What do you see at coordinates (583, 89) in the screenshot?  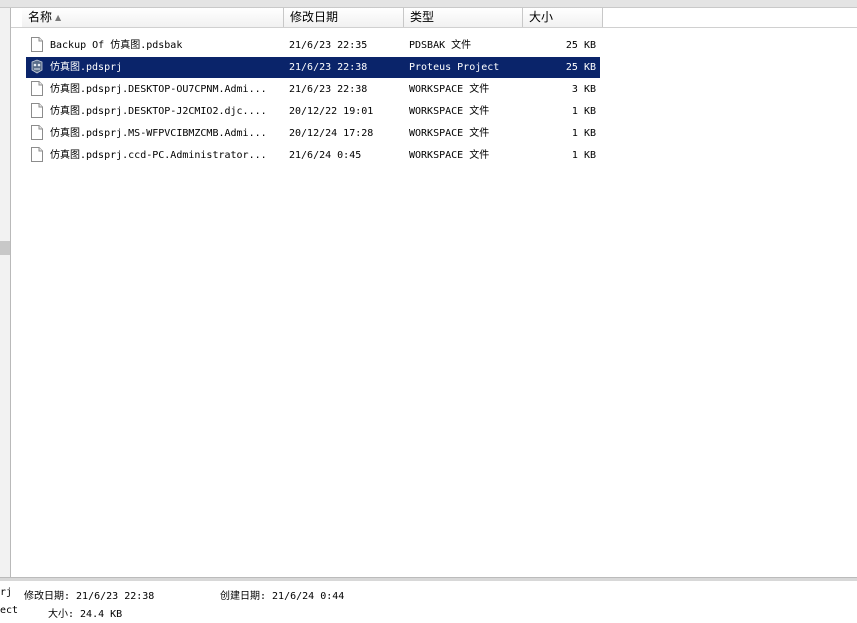 I see `file-size: 3 KB` at bounding box center [583, 89].